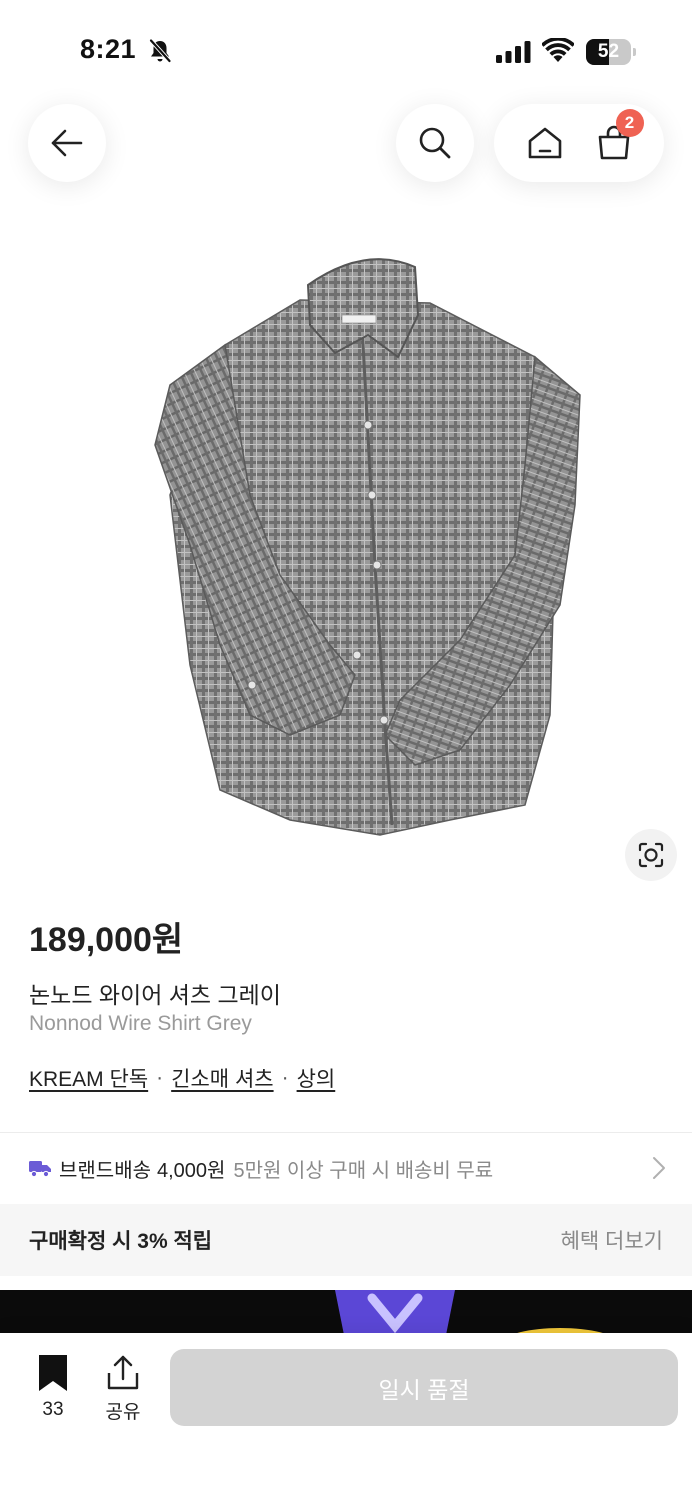 Image resolution: width=692 pixels, height=1500 pixels. I want to click on battery-text: 52, so click(608, 51).